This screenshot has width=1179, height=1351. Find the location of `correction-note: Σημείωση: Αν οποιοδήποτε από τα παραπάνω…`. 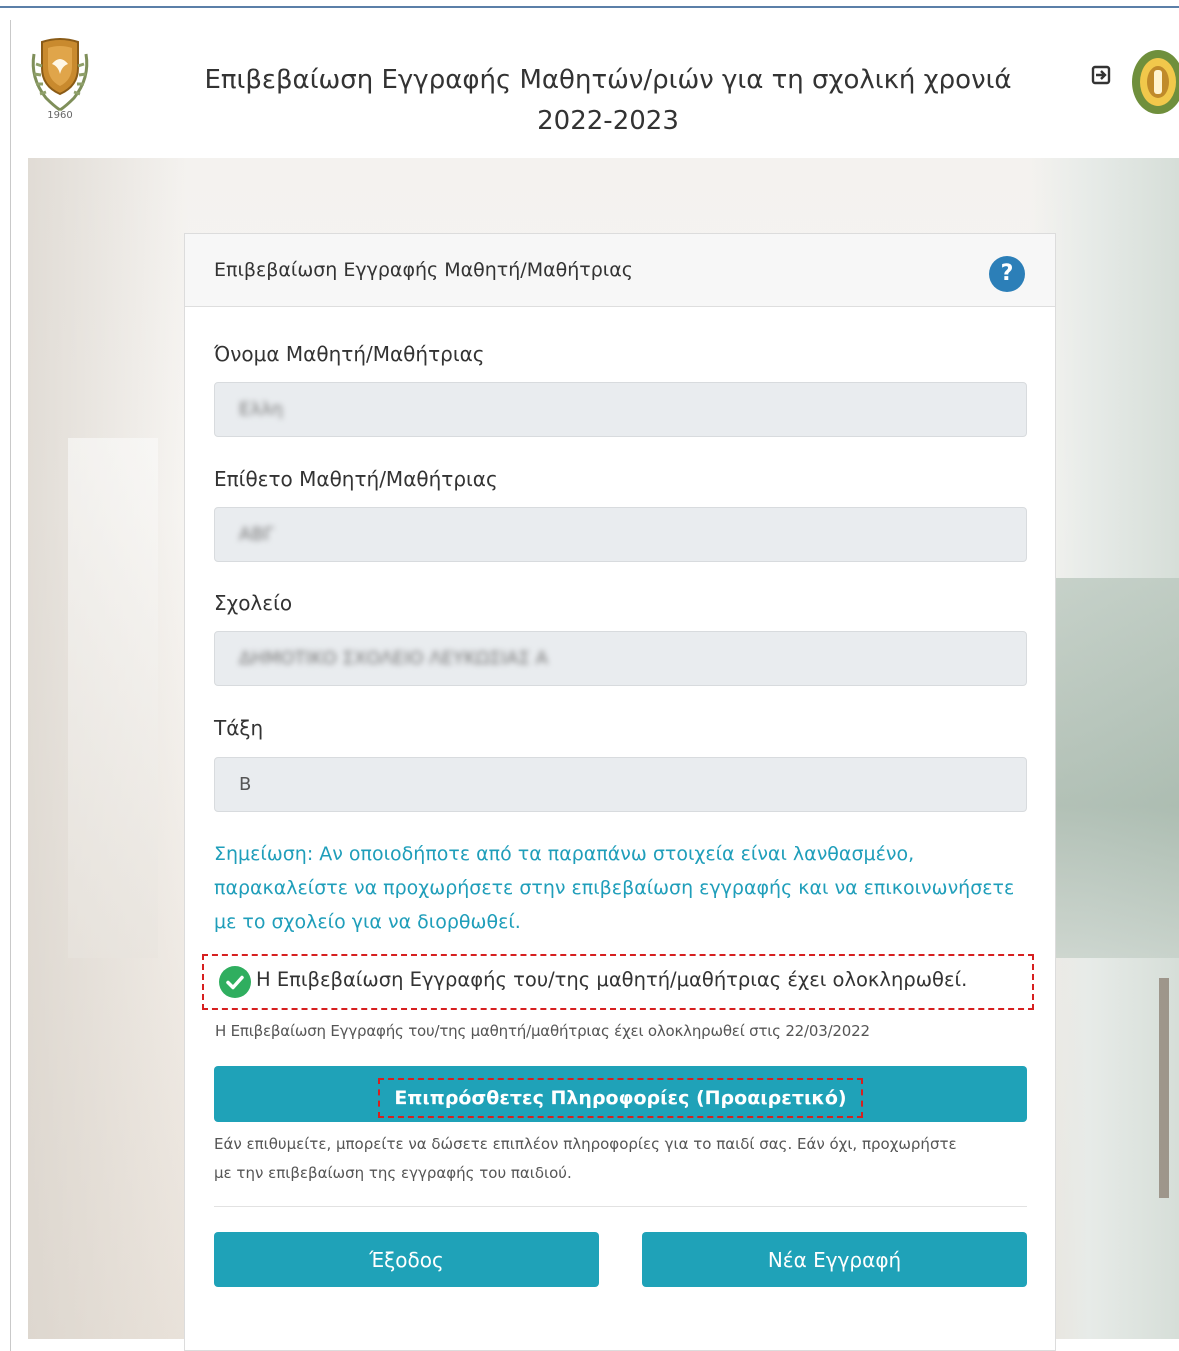

correction-note: Σημείωση: Αν οποιοδήποτε από τα παραπάνω… is located at coordinates (614, 888).